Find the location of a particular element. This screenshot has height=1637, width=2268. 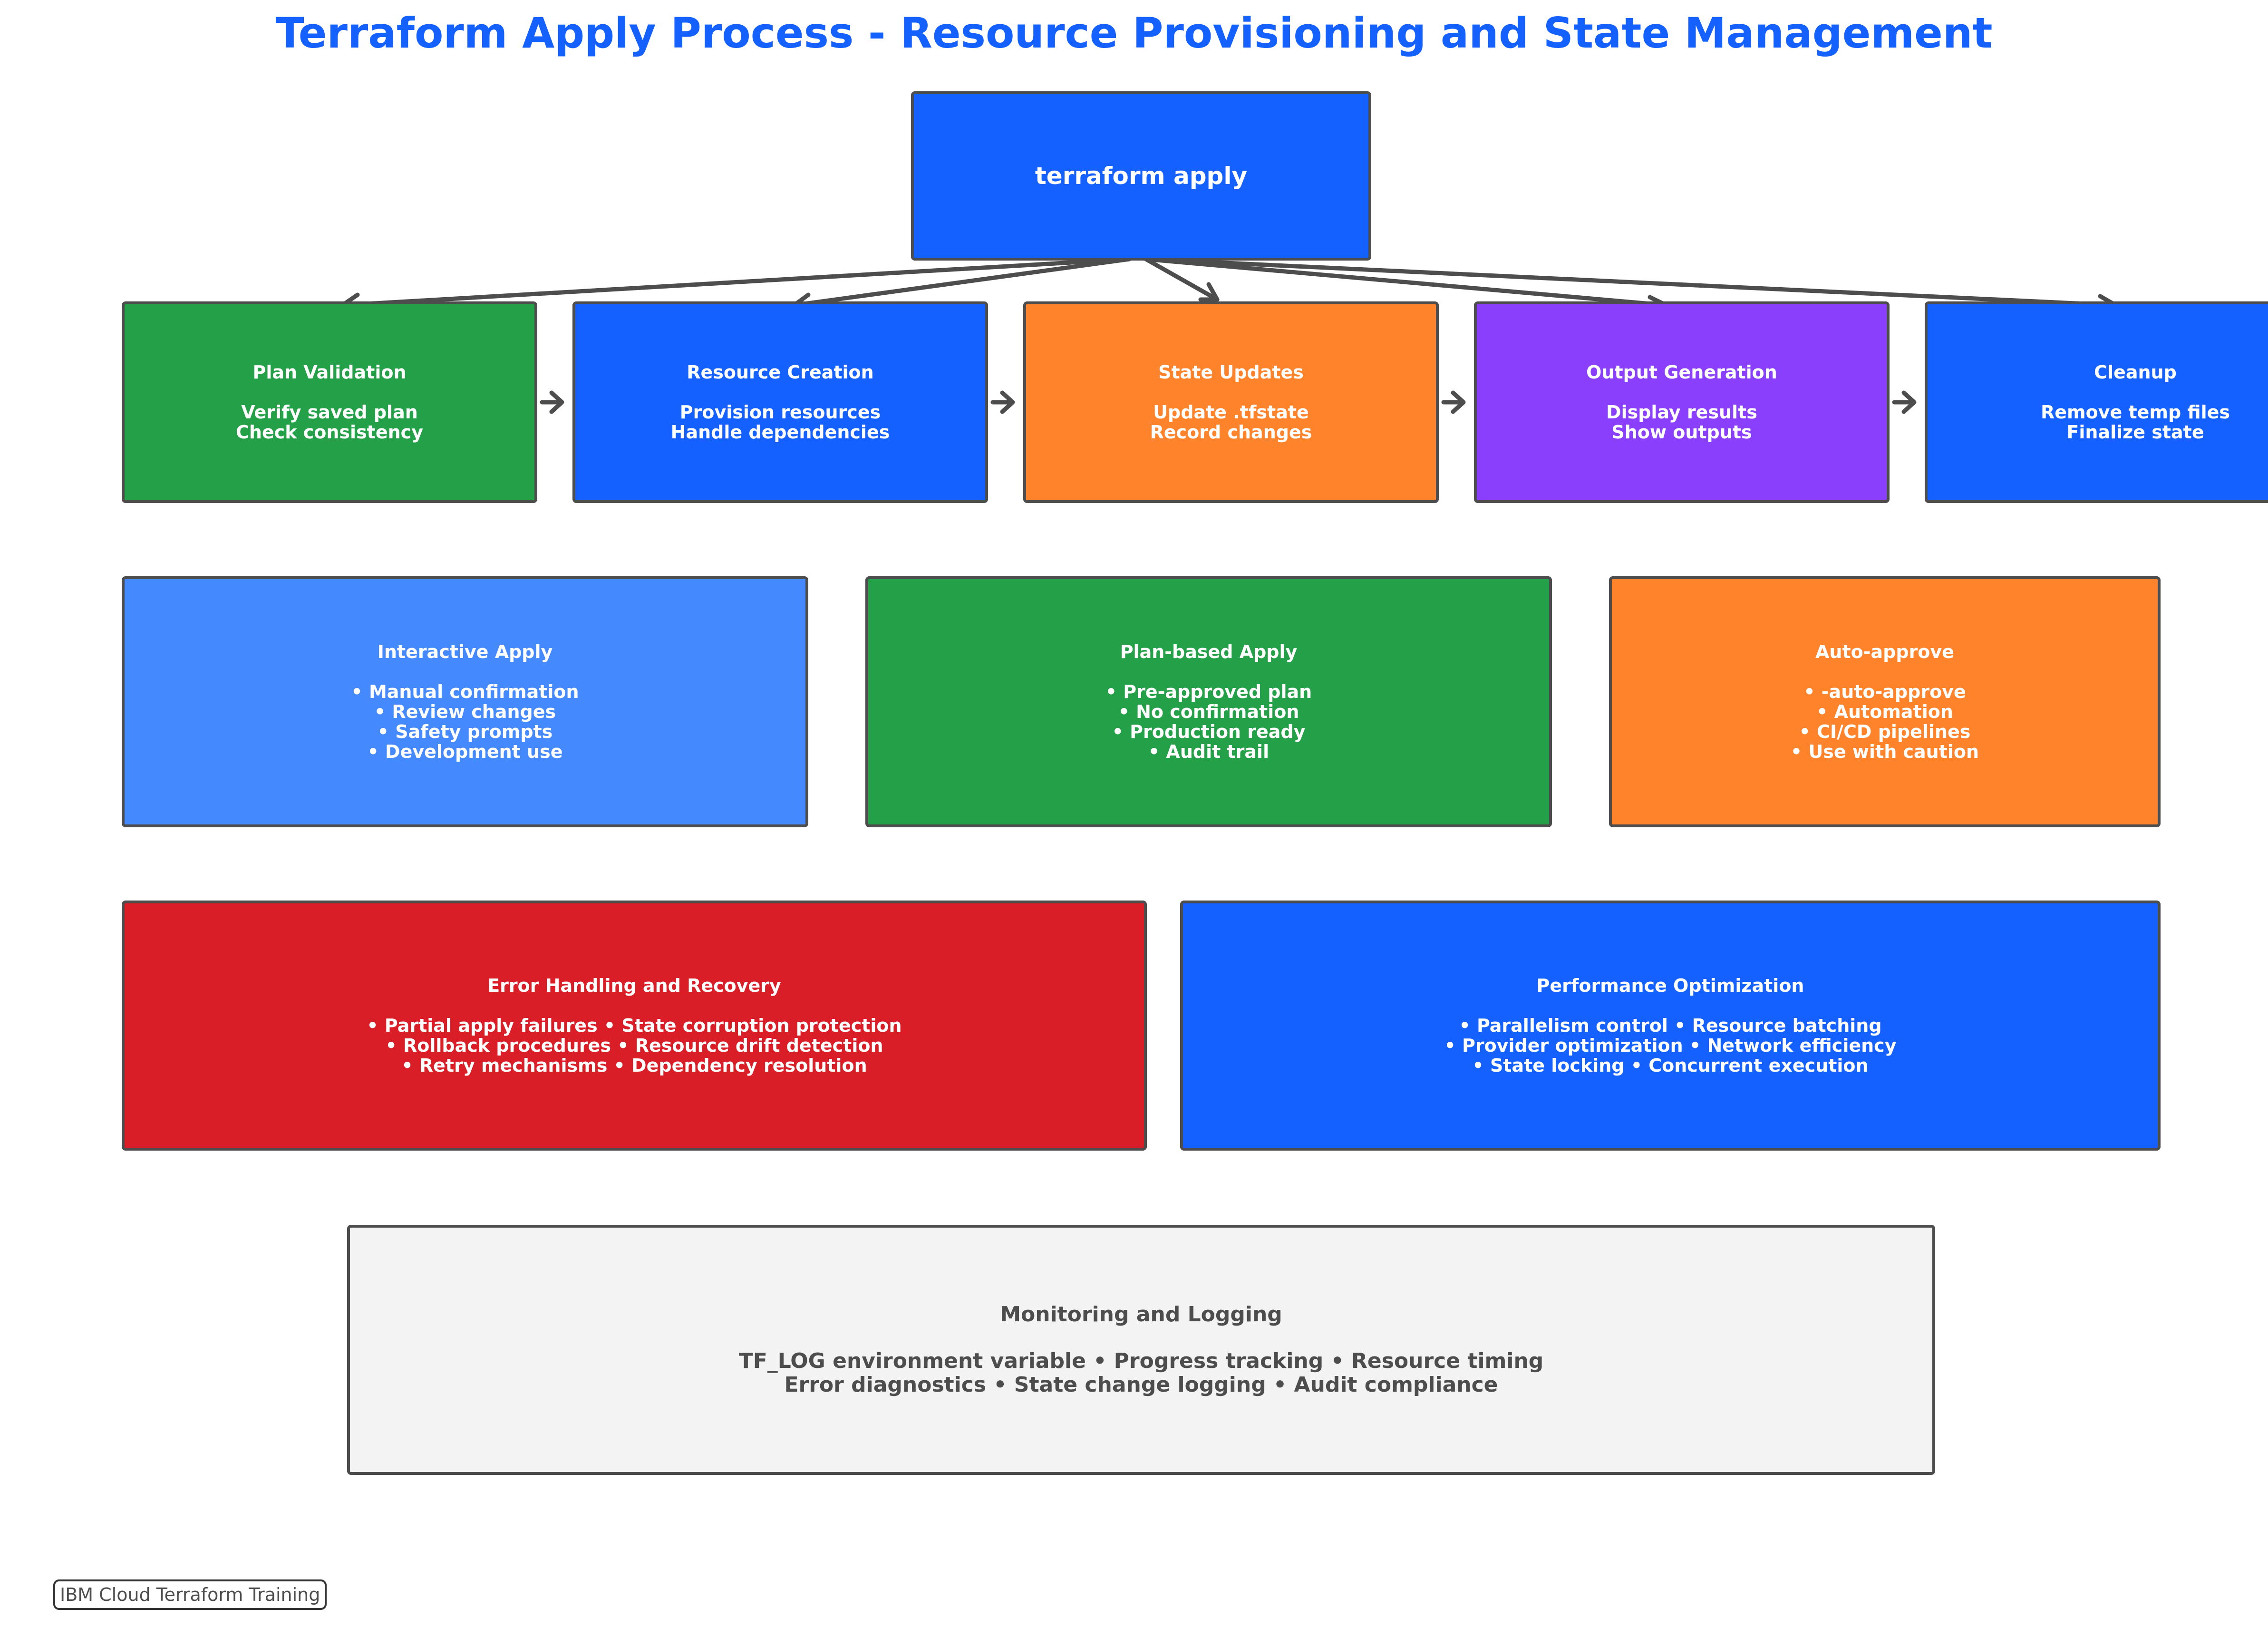

step-line: Finalize state is located at coordinates (2135, 432).